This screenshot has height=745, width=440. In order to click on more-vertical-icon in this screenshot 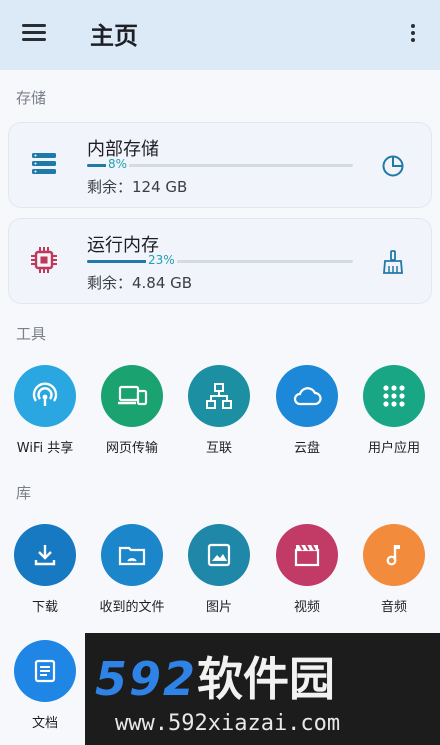, I will do `click(413, 33)`.